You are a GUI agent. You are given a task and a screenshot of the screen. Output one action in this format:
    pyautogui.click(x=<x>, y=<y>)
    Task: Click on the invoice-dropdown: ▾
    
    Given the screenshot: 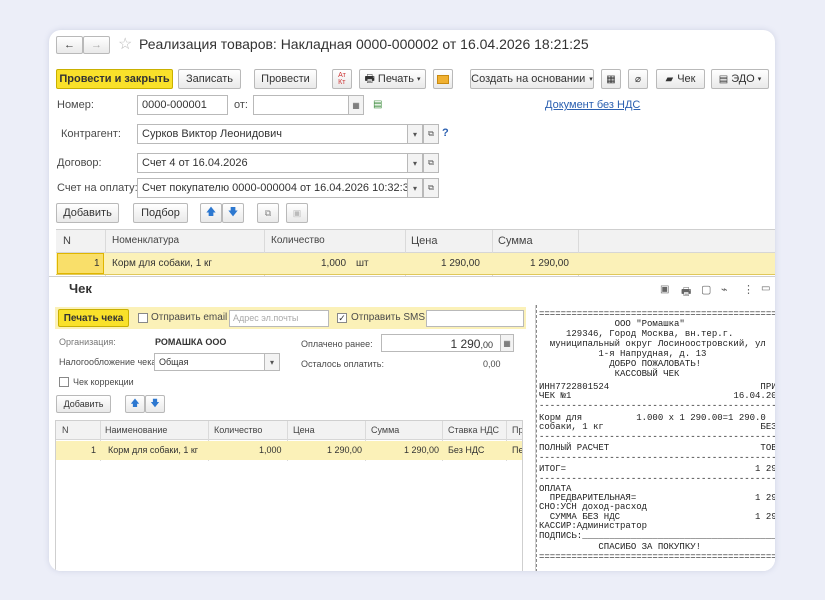 What is the action you would take?
    pyautogui.click(x=415, y=188)
    